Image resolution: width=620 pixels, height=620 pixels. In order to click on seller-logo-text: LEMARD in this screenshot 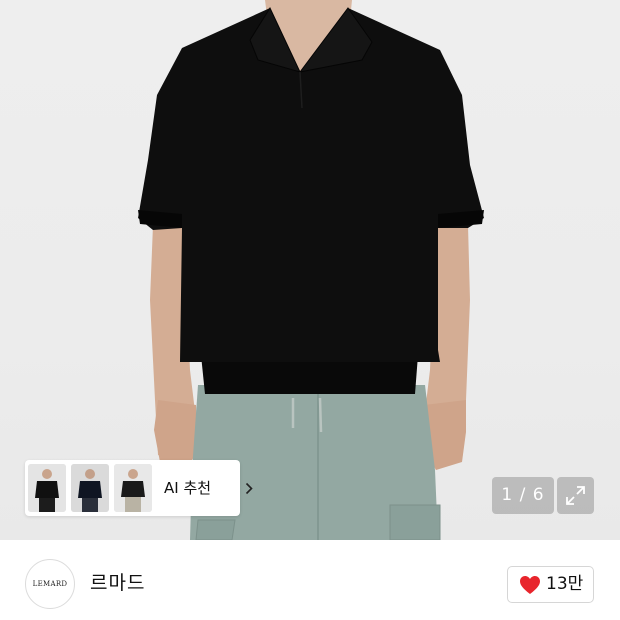, I will do `click(50, 584)`.